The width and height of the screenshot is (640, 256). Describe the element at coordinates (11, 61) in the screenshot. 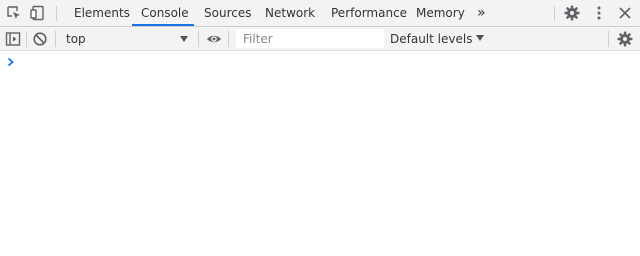

I see `prompt-chevron-icon` at that location.